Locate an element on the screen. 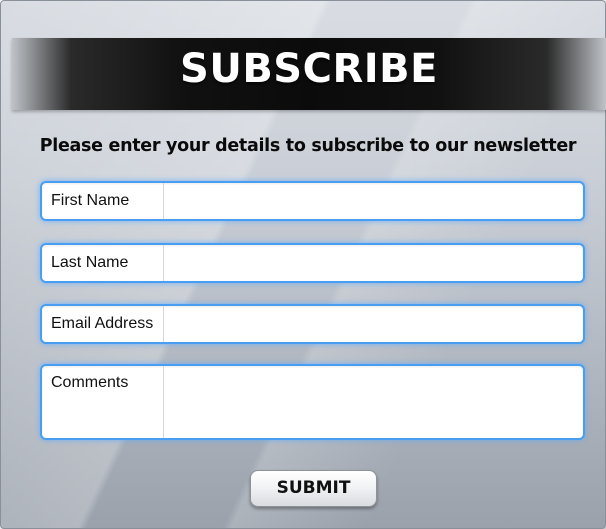  last-name-label: Last Name is located at coordinates (103, 263).